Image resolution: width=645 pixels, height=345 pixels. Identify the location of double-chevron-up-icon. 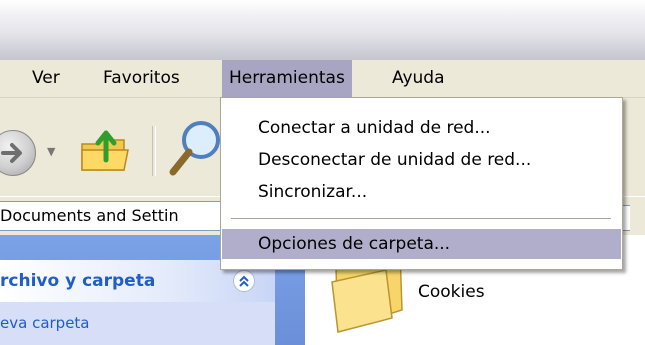
(244, 281).